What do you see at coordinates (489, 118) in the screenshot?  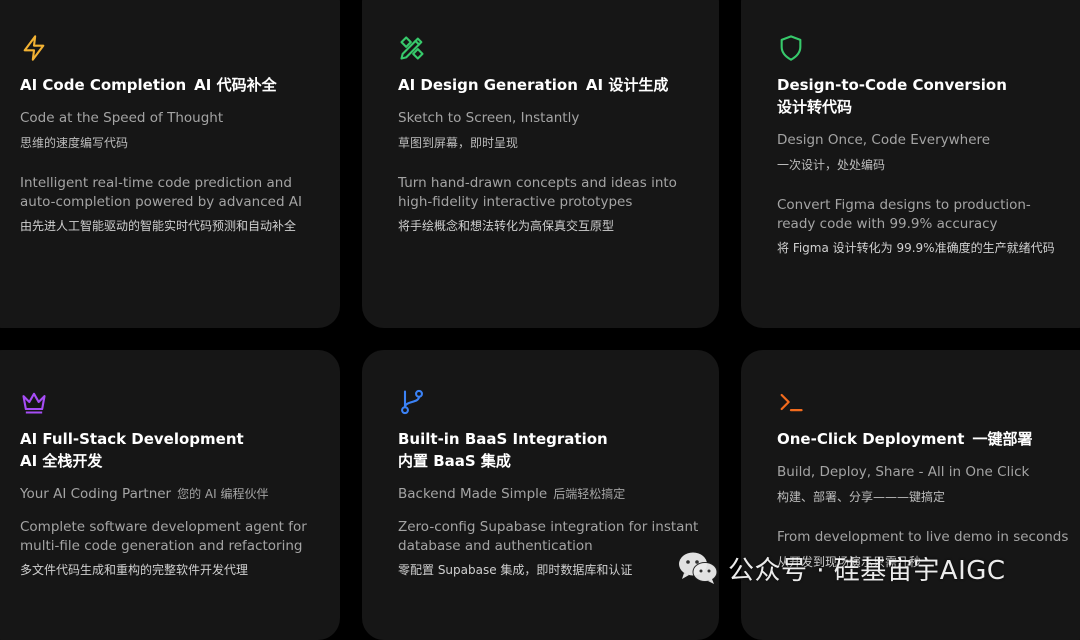 I see `card-tagline: Sketch to Screen, Instantly` at bounding box center [489, 118].